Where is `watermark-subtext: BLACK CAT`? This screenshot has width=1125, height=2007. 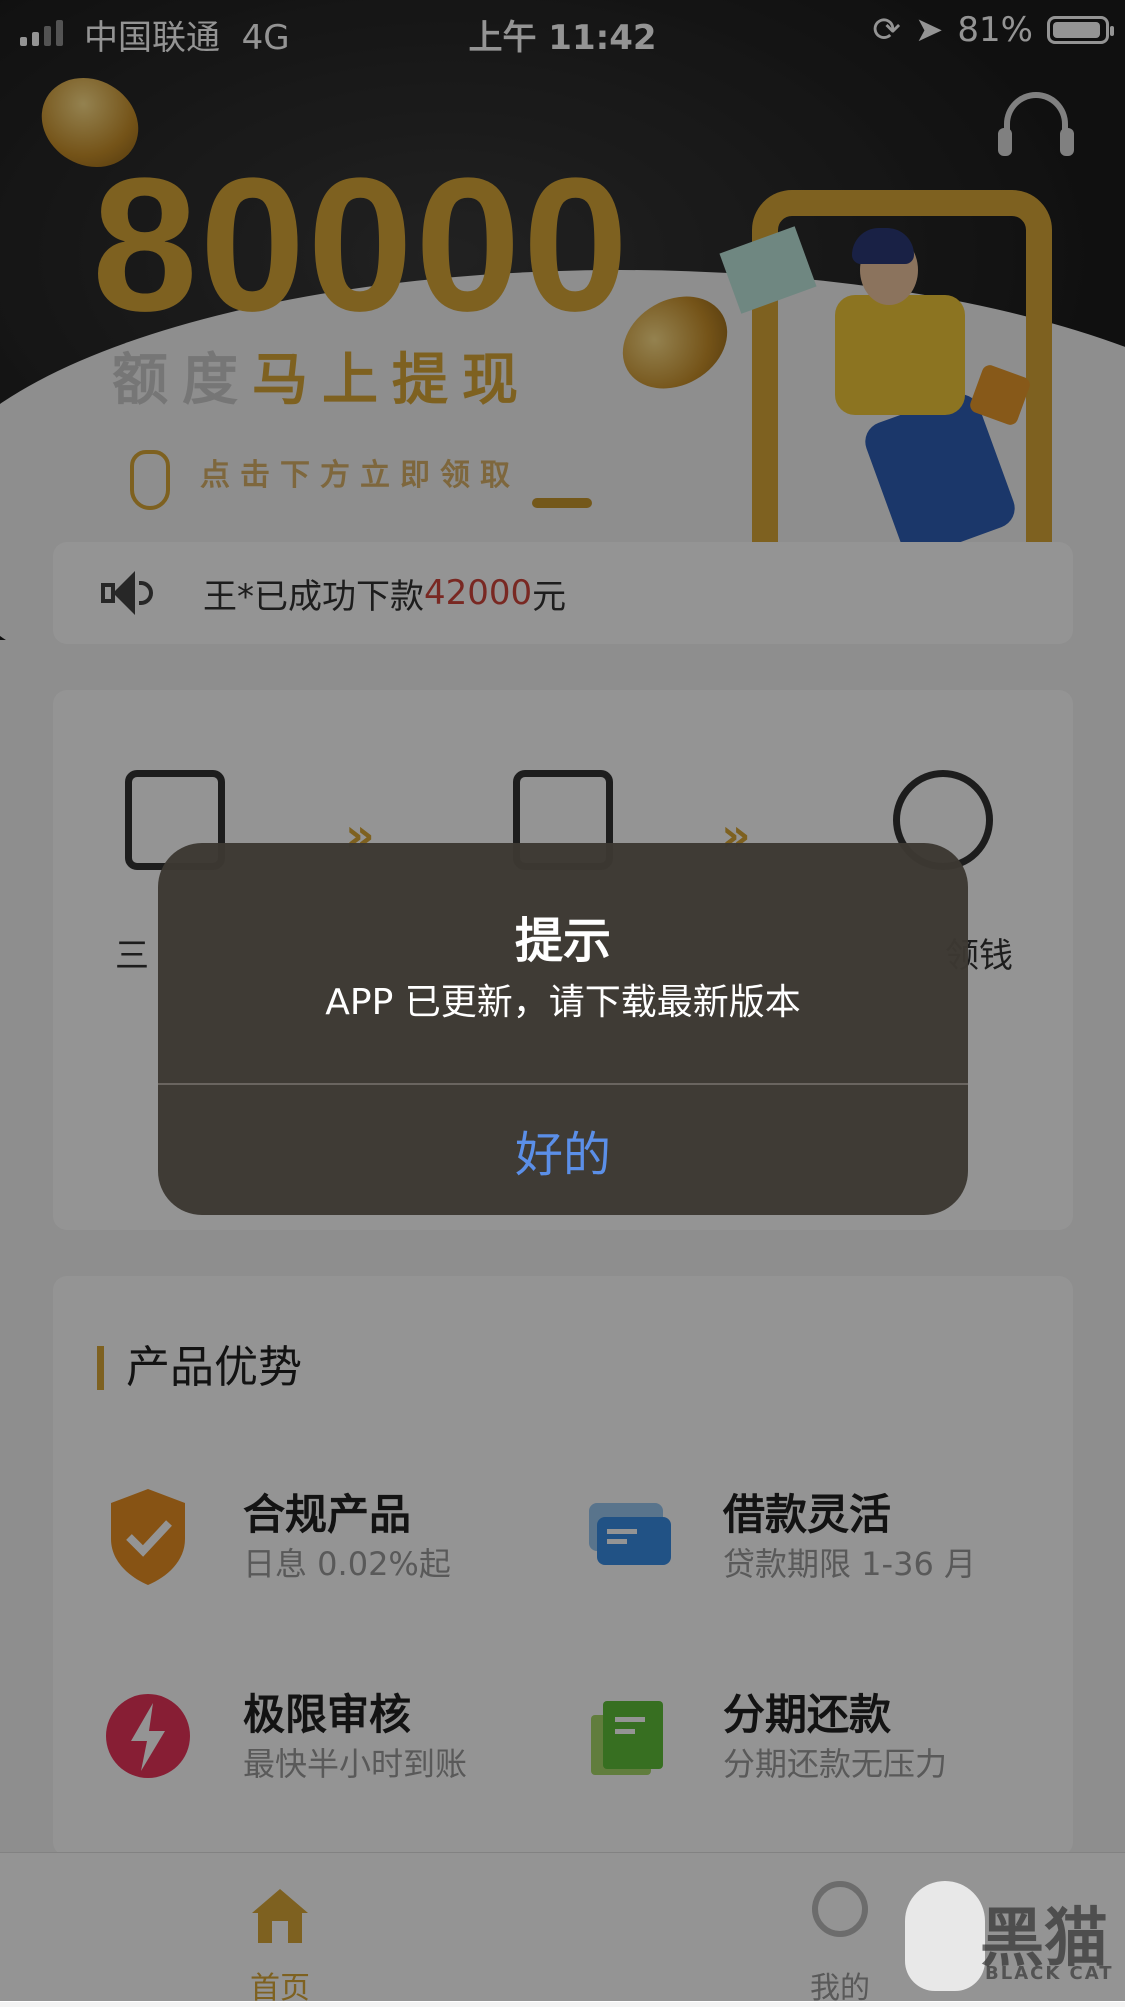 watermark-subtext: BLACK CAT is located at coordinates (1049, 1973).